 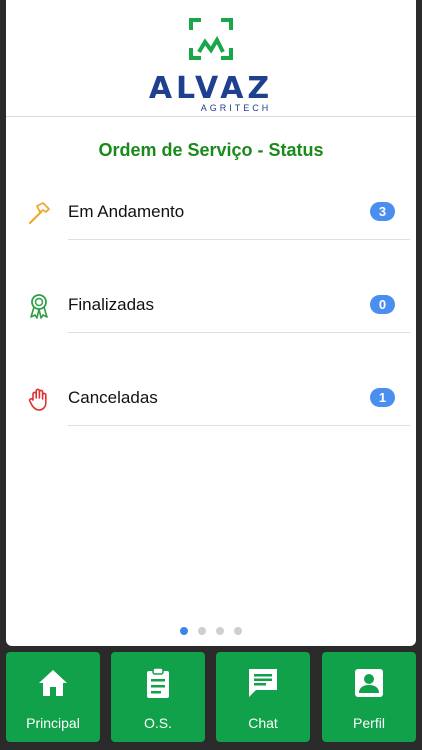 I want to click on page-dot-active, so click(x=184, y=631).